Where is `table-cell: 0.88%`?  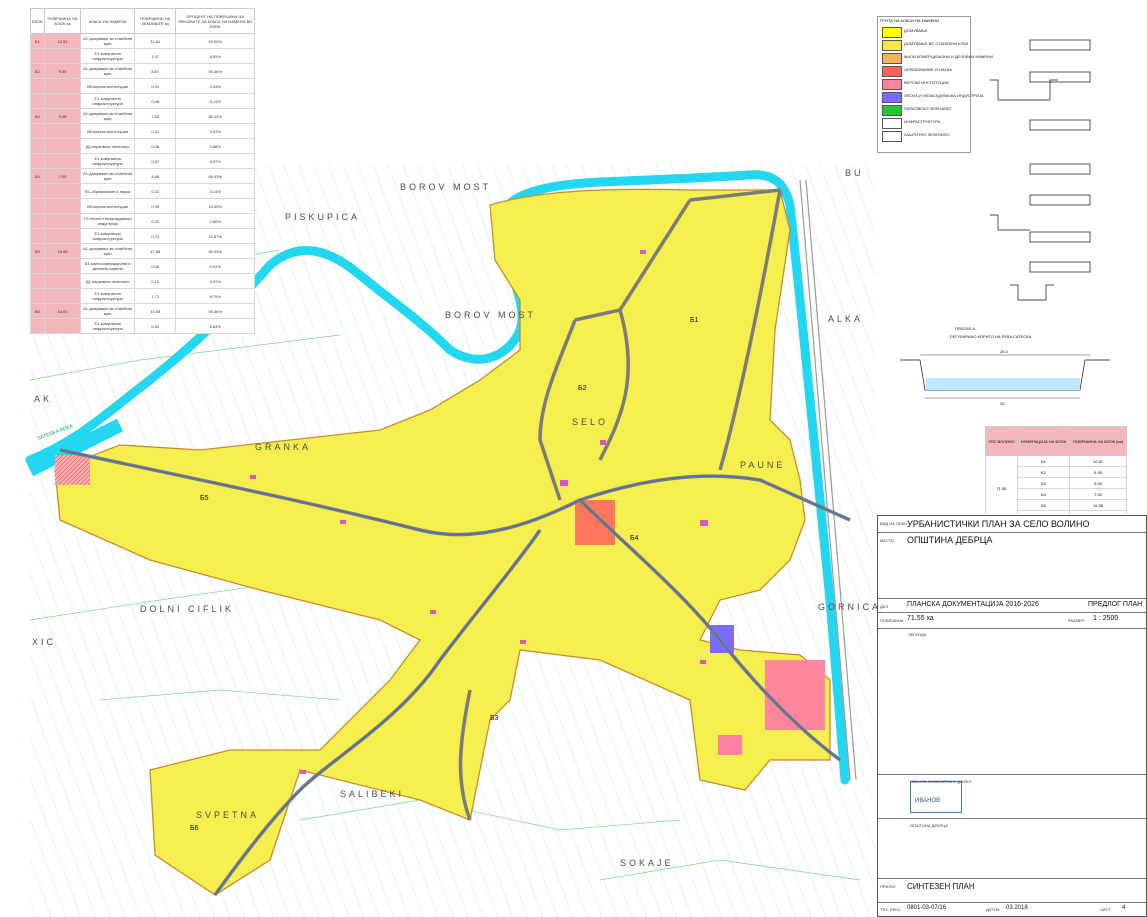 table-cell: 0.88% is located at coordinates (215, 146).